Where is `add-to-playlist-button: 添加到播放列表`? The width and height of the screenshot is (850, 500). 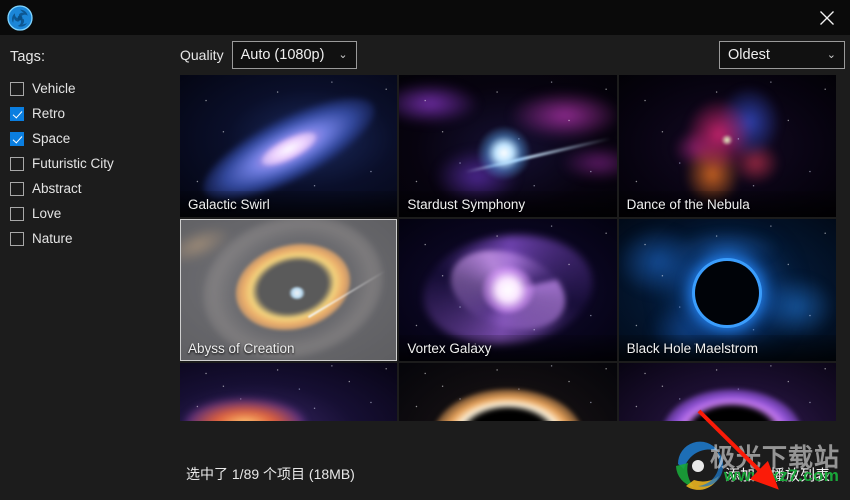
add-to-playlist-button: 添加到播放列表 is located at coordinates (777, 474).